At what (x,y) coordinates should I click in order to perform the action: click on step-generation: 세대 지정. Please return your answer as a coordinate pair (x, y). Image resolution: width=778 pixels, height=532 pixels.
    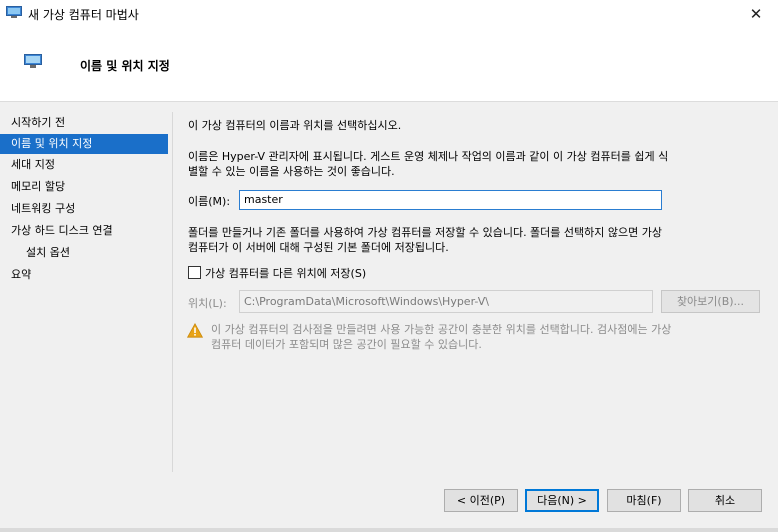
    Looking at the image, I should click on (84, 165).